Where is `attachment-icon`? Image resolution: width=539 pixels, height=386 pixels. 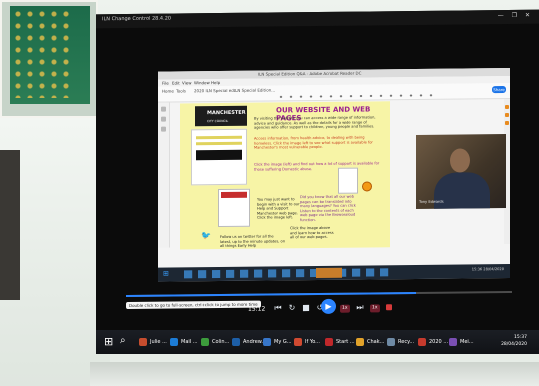
attachment-icon is located at coordinates (163, 129).